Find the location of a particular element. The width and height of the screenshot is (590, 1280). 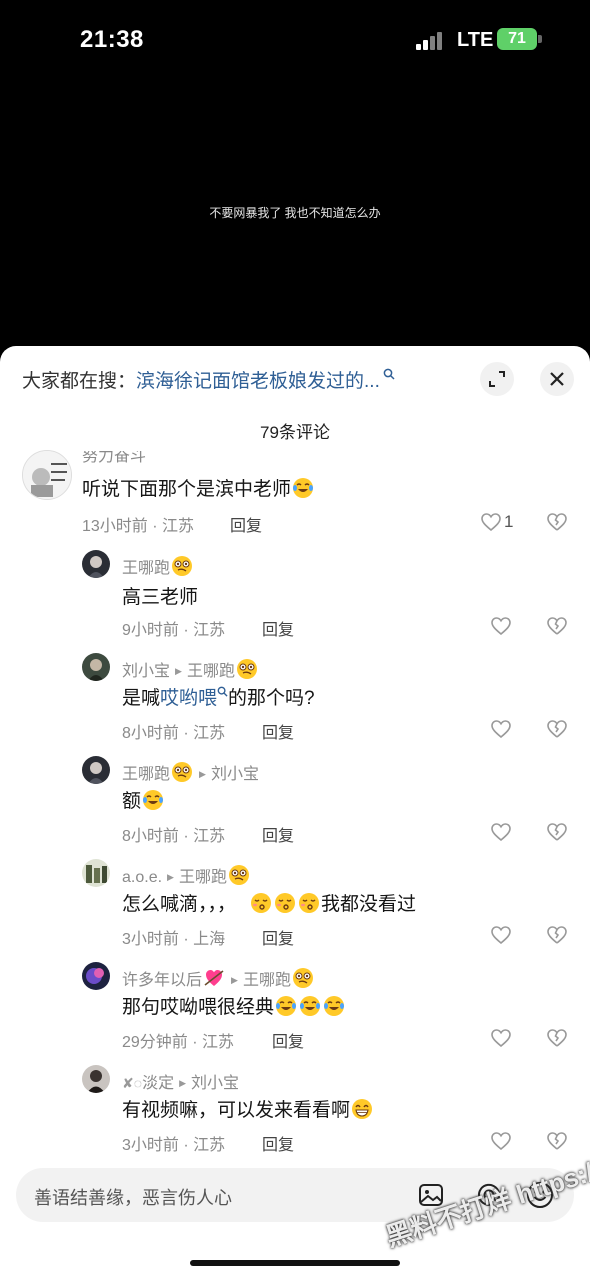

comment-username: 王哪跑 ▶ 刘小宝 is located at coordinates (190, 772).